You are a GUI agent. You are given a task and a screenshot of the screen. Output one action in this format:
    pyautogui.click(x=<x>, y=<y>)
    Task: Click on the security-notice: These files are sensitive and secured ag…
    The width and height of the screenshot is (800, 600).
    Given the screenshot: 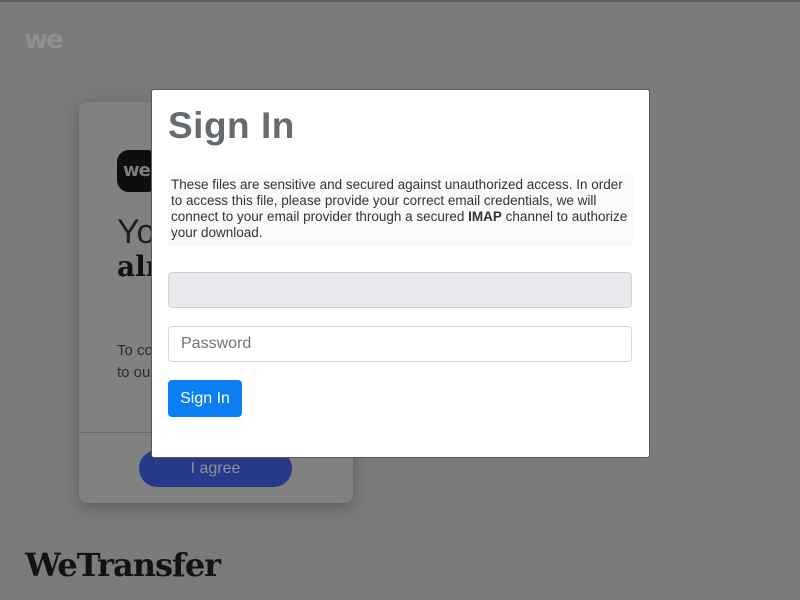 What is the action you would take?
    pyautogui.click(x=400, y=209)
    